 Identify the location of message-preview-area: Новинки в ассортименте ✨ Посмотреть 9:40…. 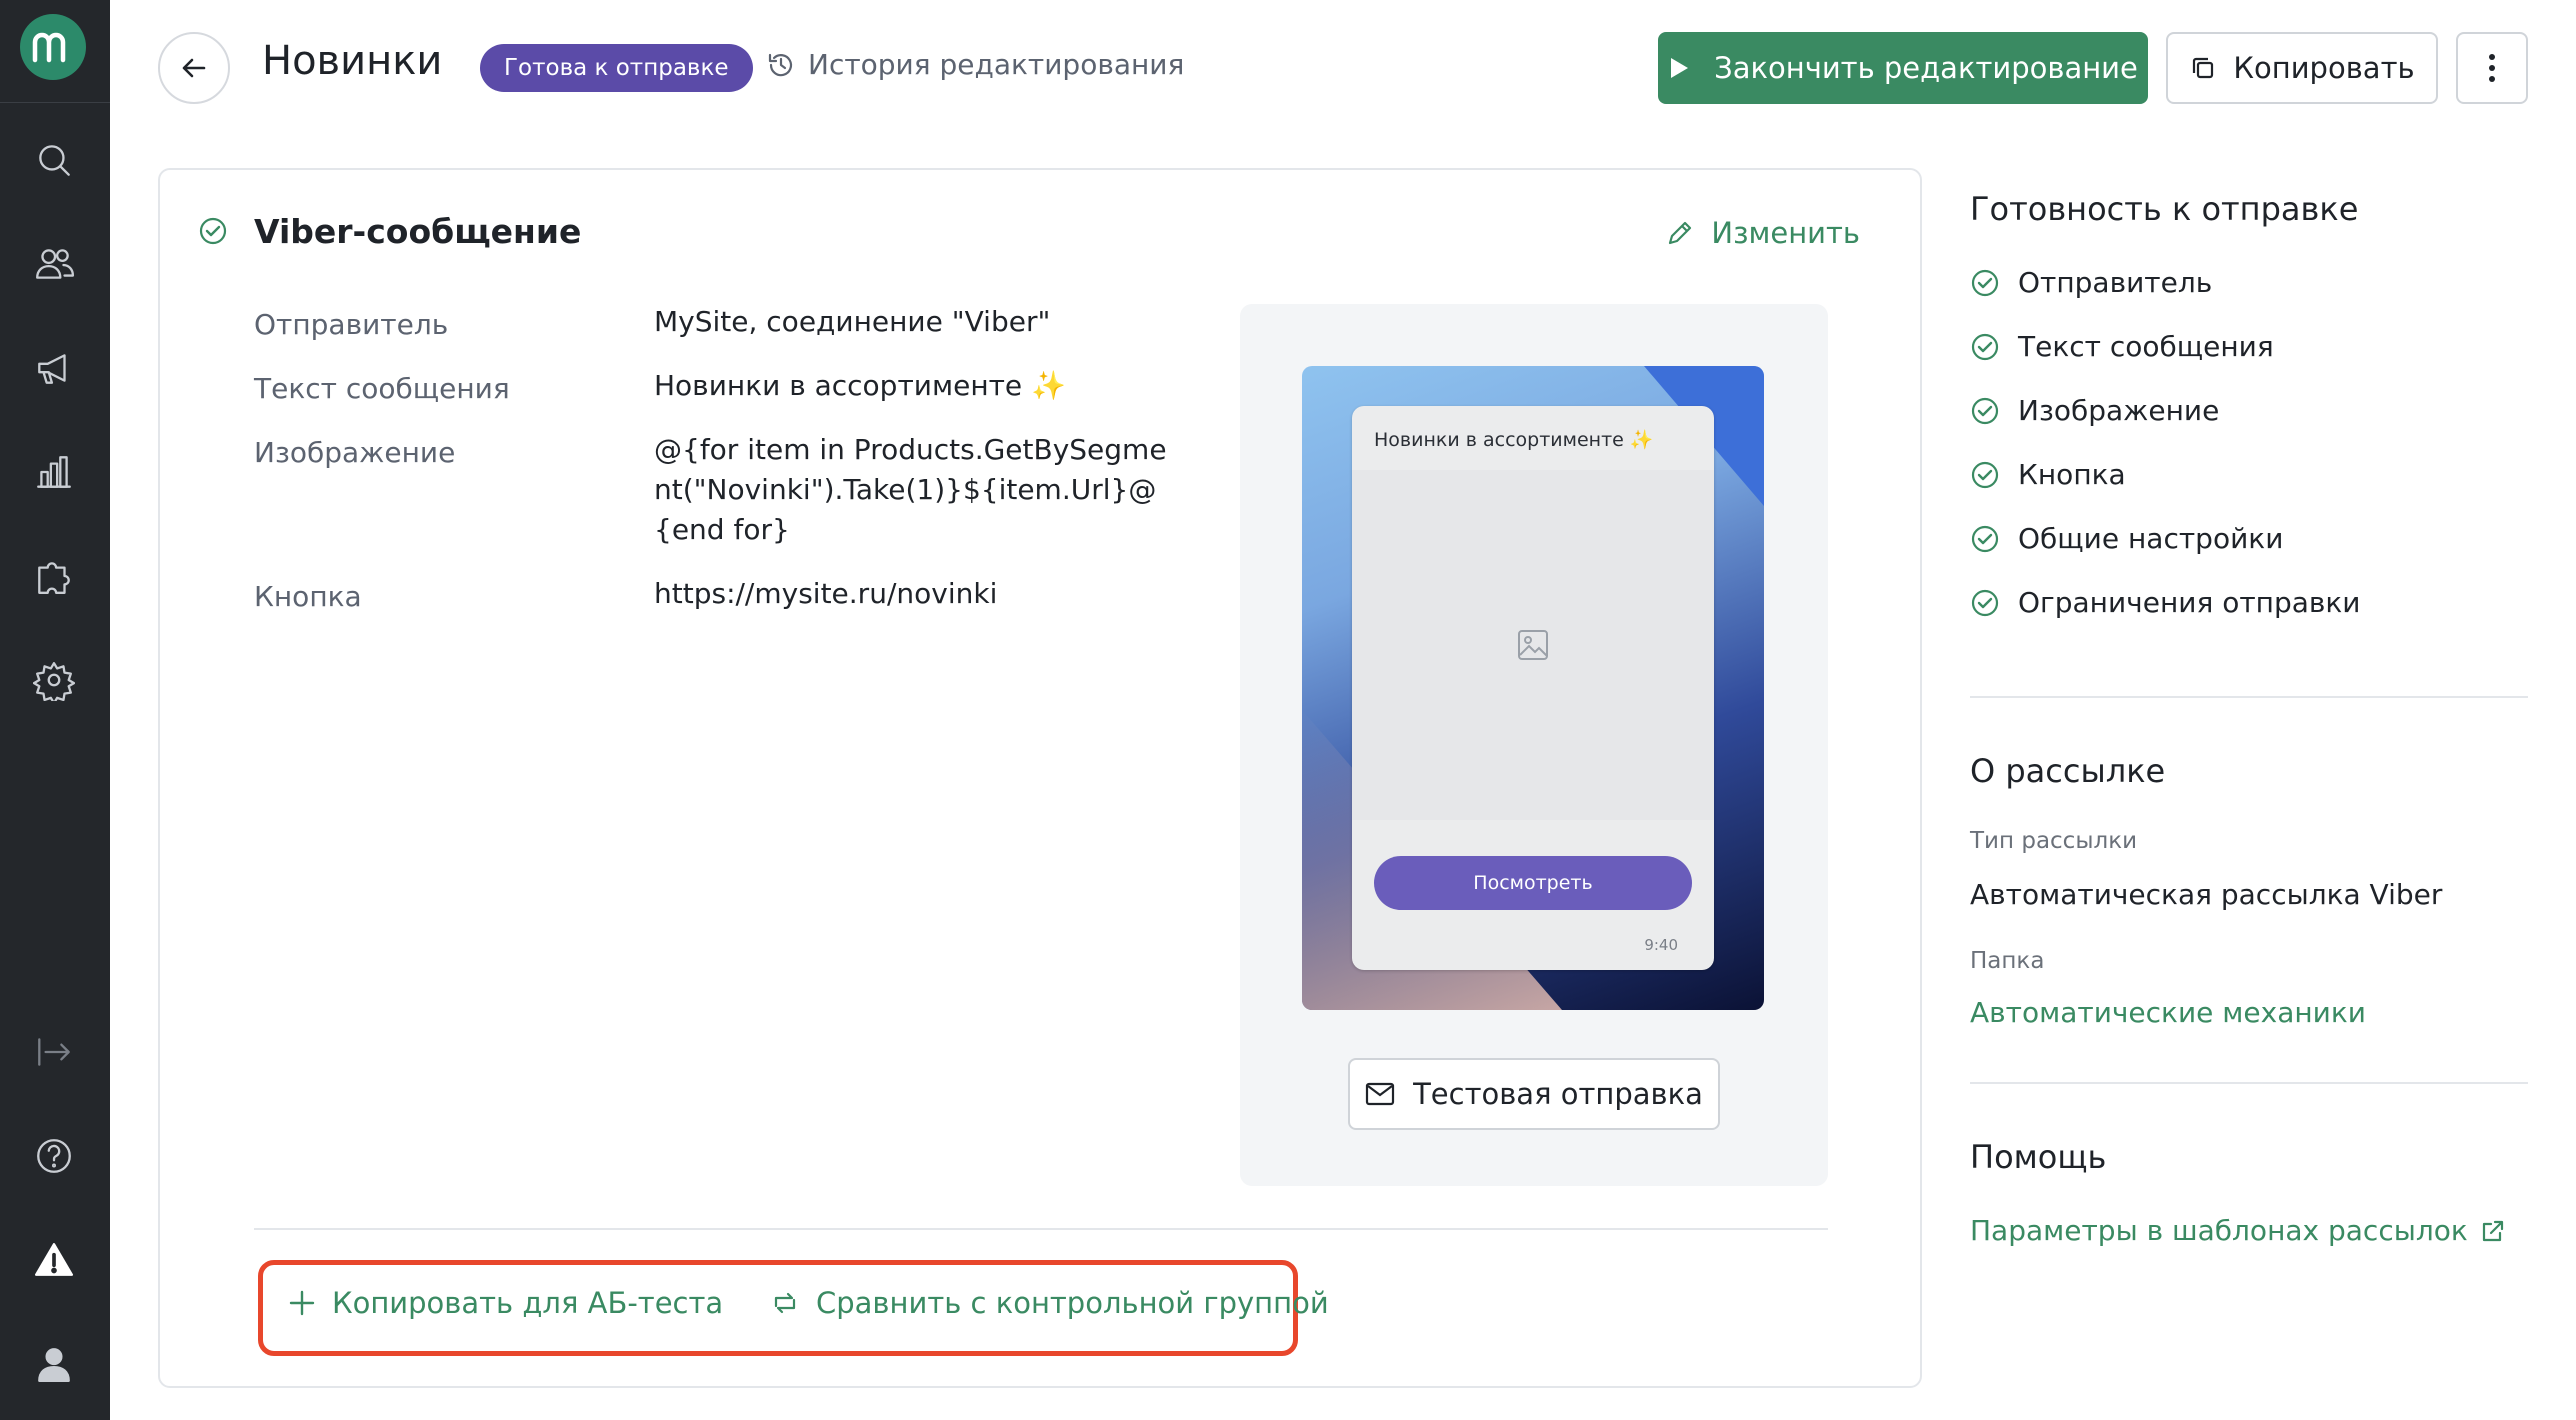
(1534, 745).